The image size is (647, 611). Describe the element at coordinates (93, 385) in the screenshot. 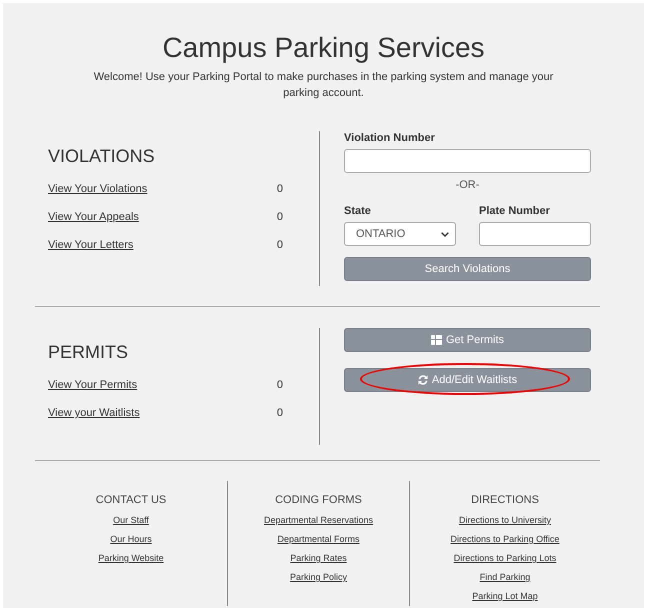

I see `nav-link: View Your Permits` at that location.